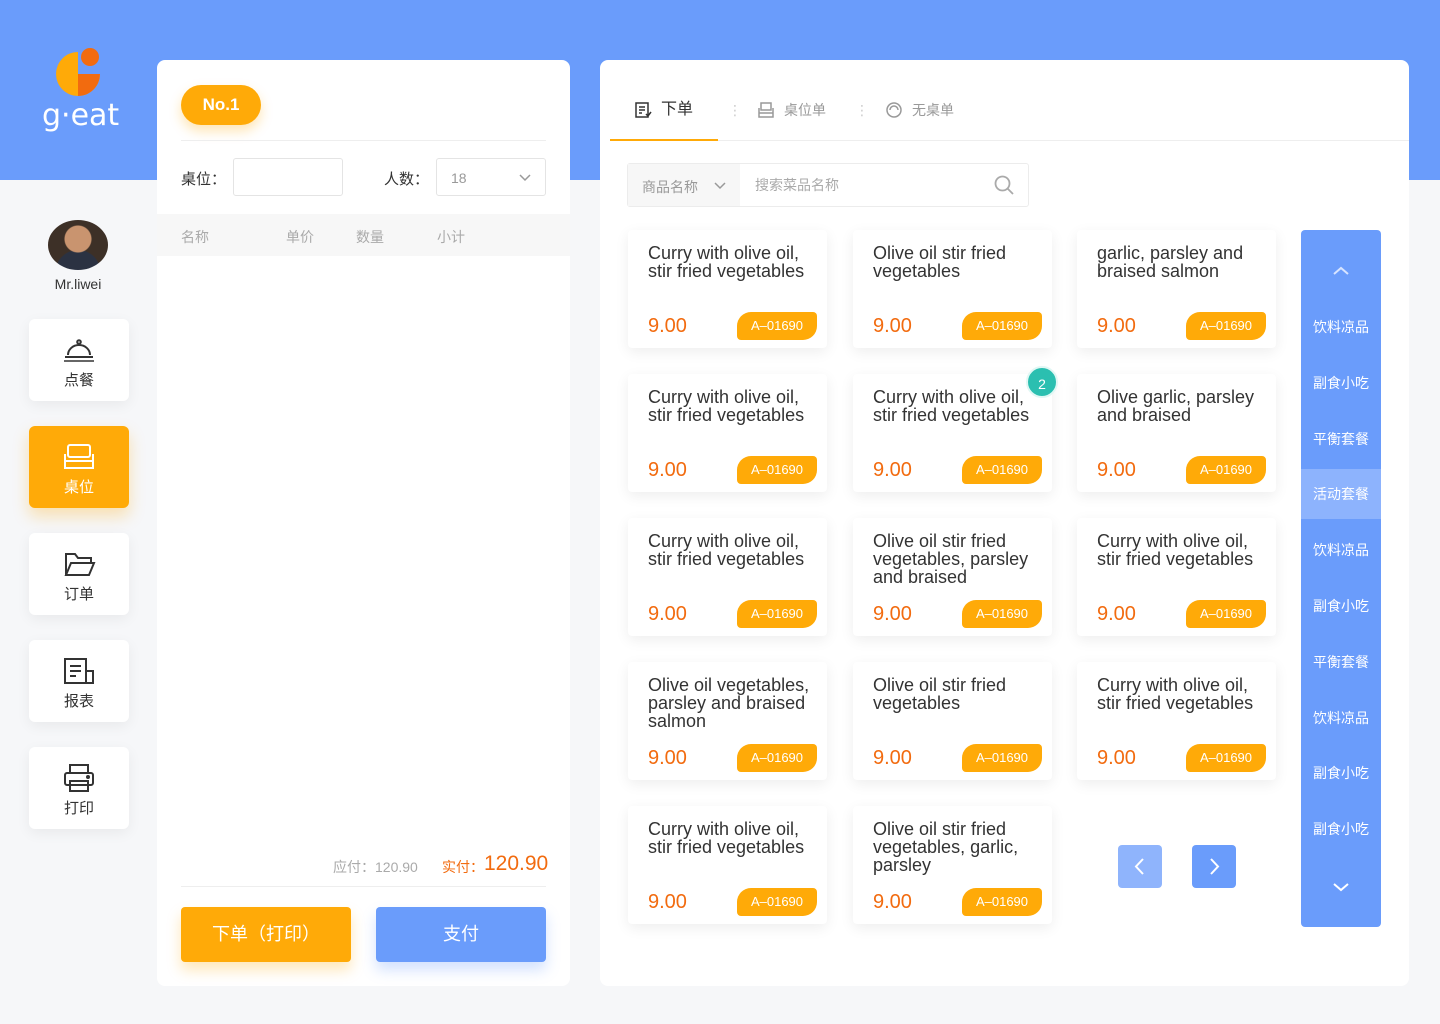  I want to click on circle-icon, so click(894, 110).